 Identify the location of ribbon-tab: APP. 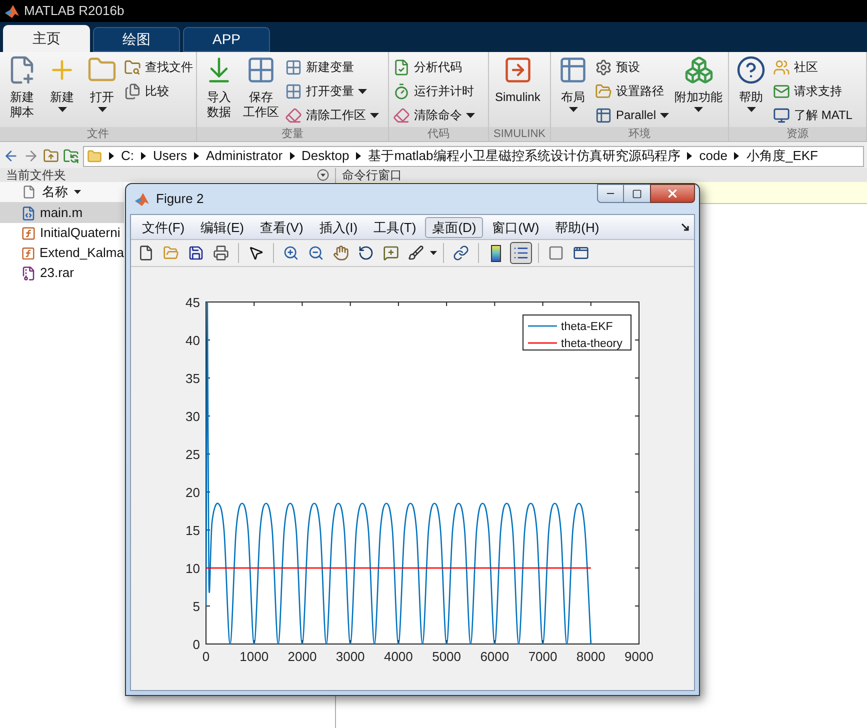
(226, 39).